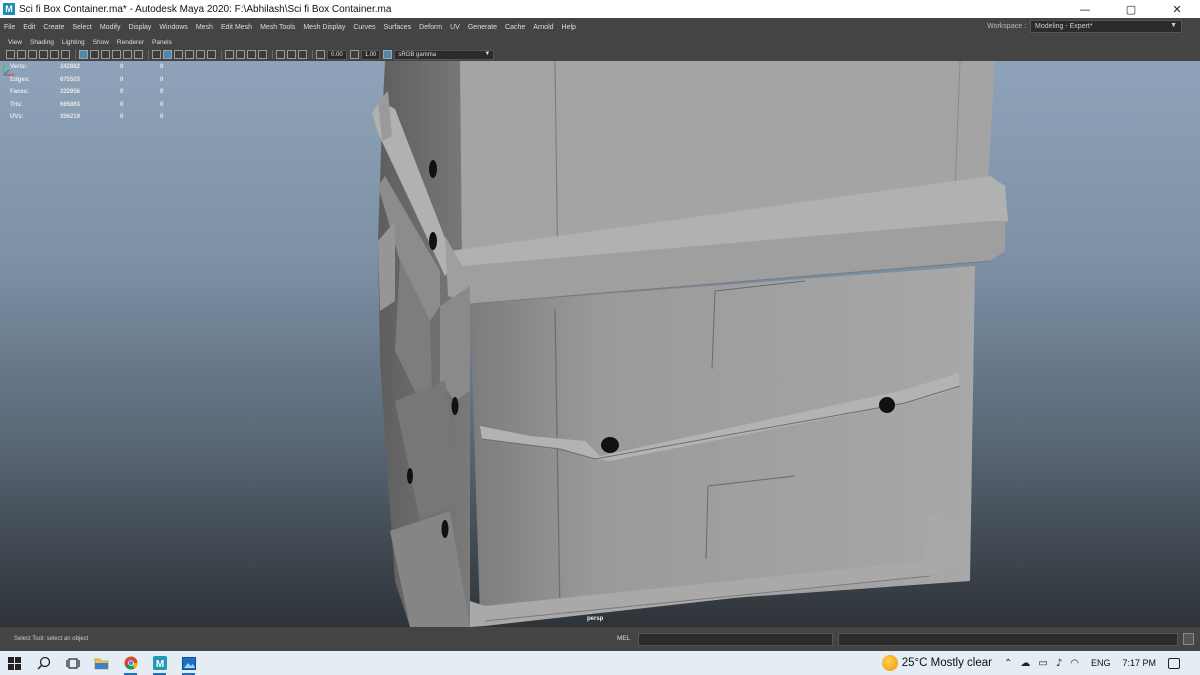 The image size is (1200, 675). I want to click on menu-uv: UV, so click(455, 27).